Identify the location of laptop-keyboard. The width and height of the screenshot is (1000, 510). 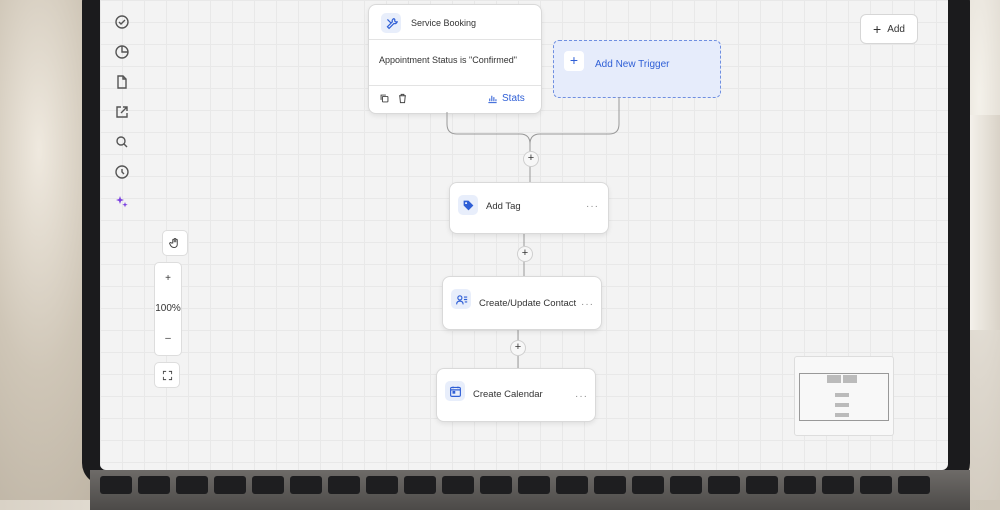
(530, 490).